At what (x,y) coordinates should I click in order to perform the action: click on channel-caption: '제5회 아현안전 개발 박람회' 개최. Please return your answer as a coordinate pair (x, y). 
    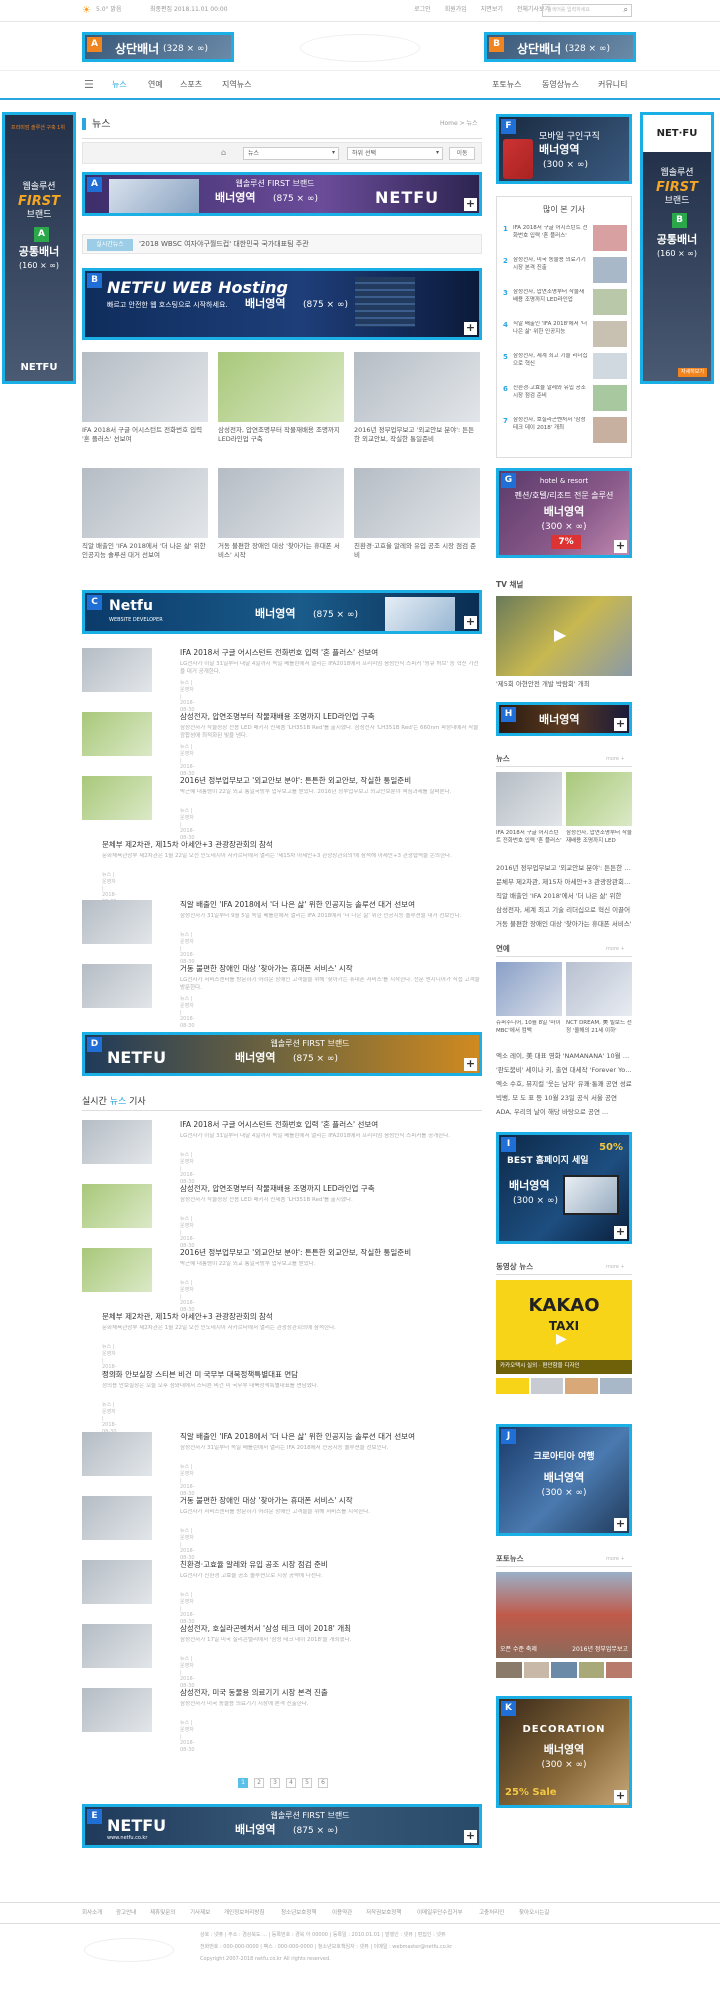
    Looking at the image, I should click on (564, 684).